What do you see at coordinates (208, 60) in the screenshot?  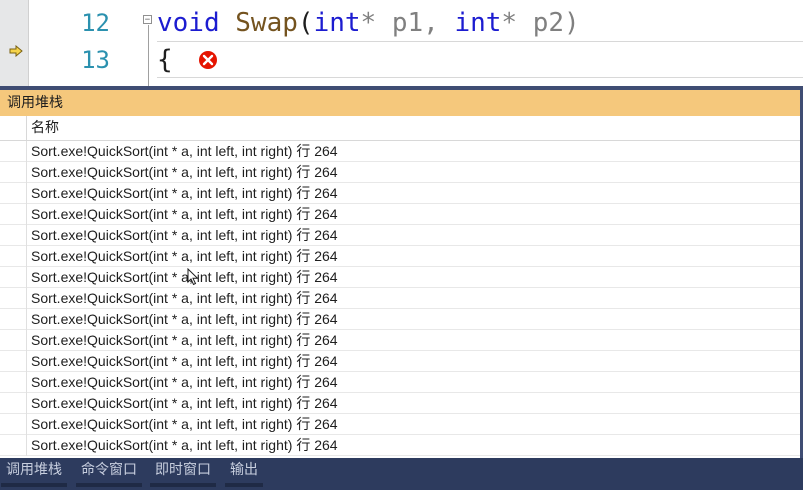 I see `error-x-icon` at bounding box center [208, 60].